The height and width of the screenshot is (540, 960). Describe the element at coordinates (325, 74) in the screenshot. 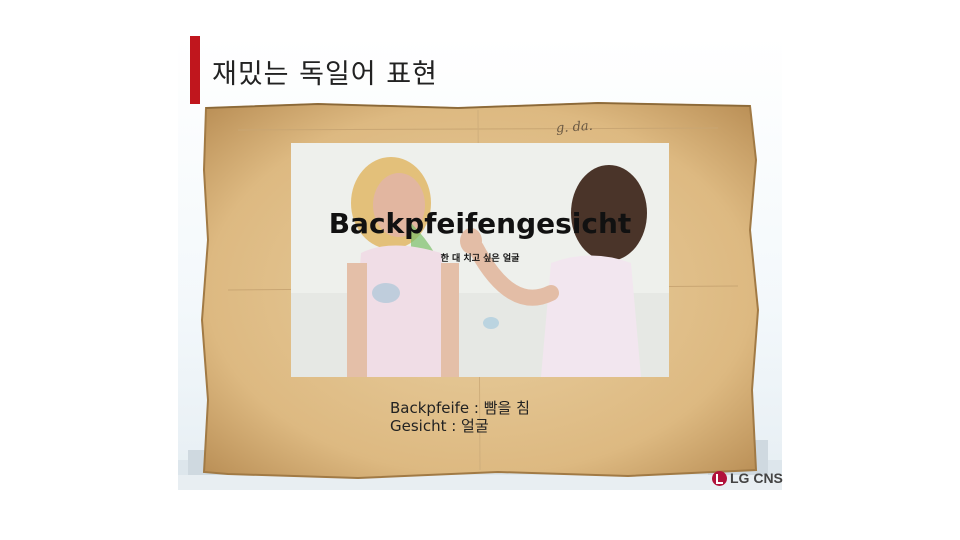

I see `slide-title: 재밌는 독일어 표현` at that location.